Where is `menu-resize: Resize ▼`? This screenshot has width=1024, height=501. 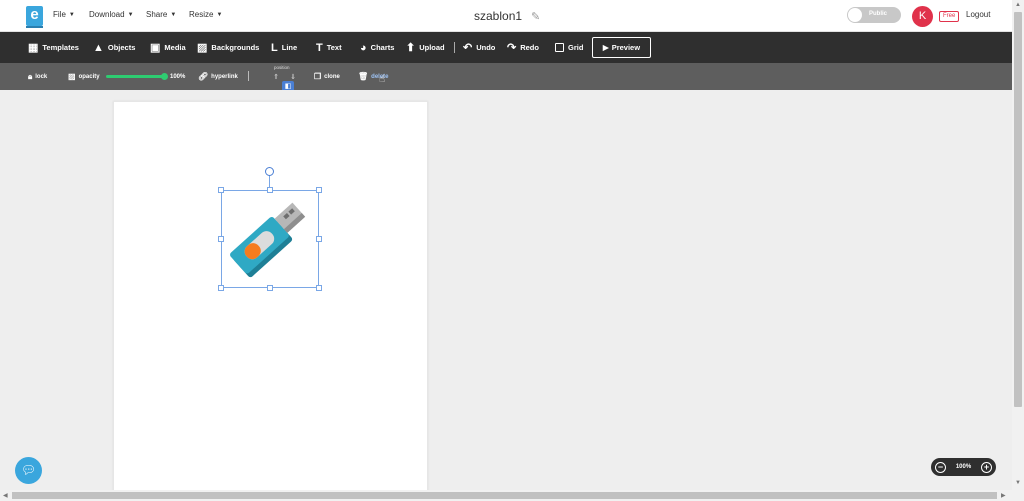 menu-resize: Resize ▼ is located at coordinates (205, 14).